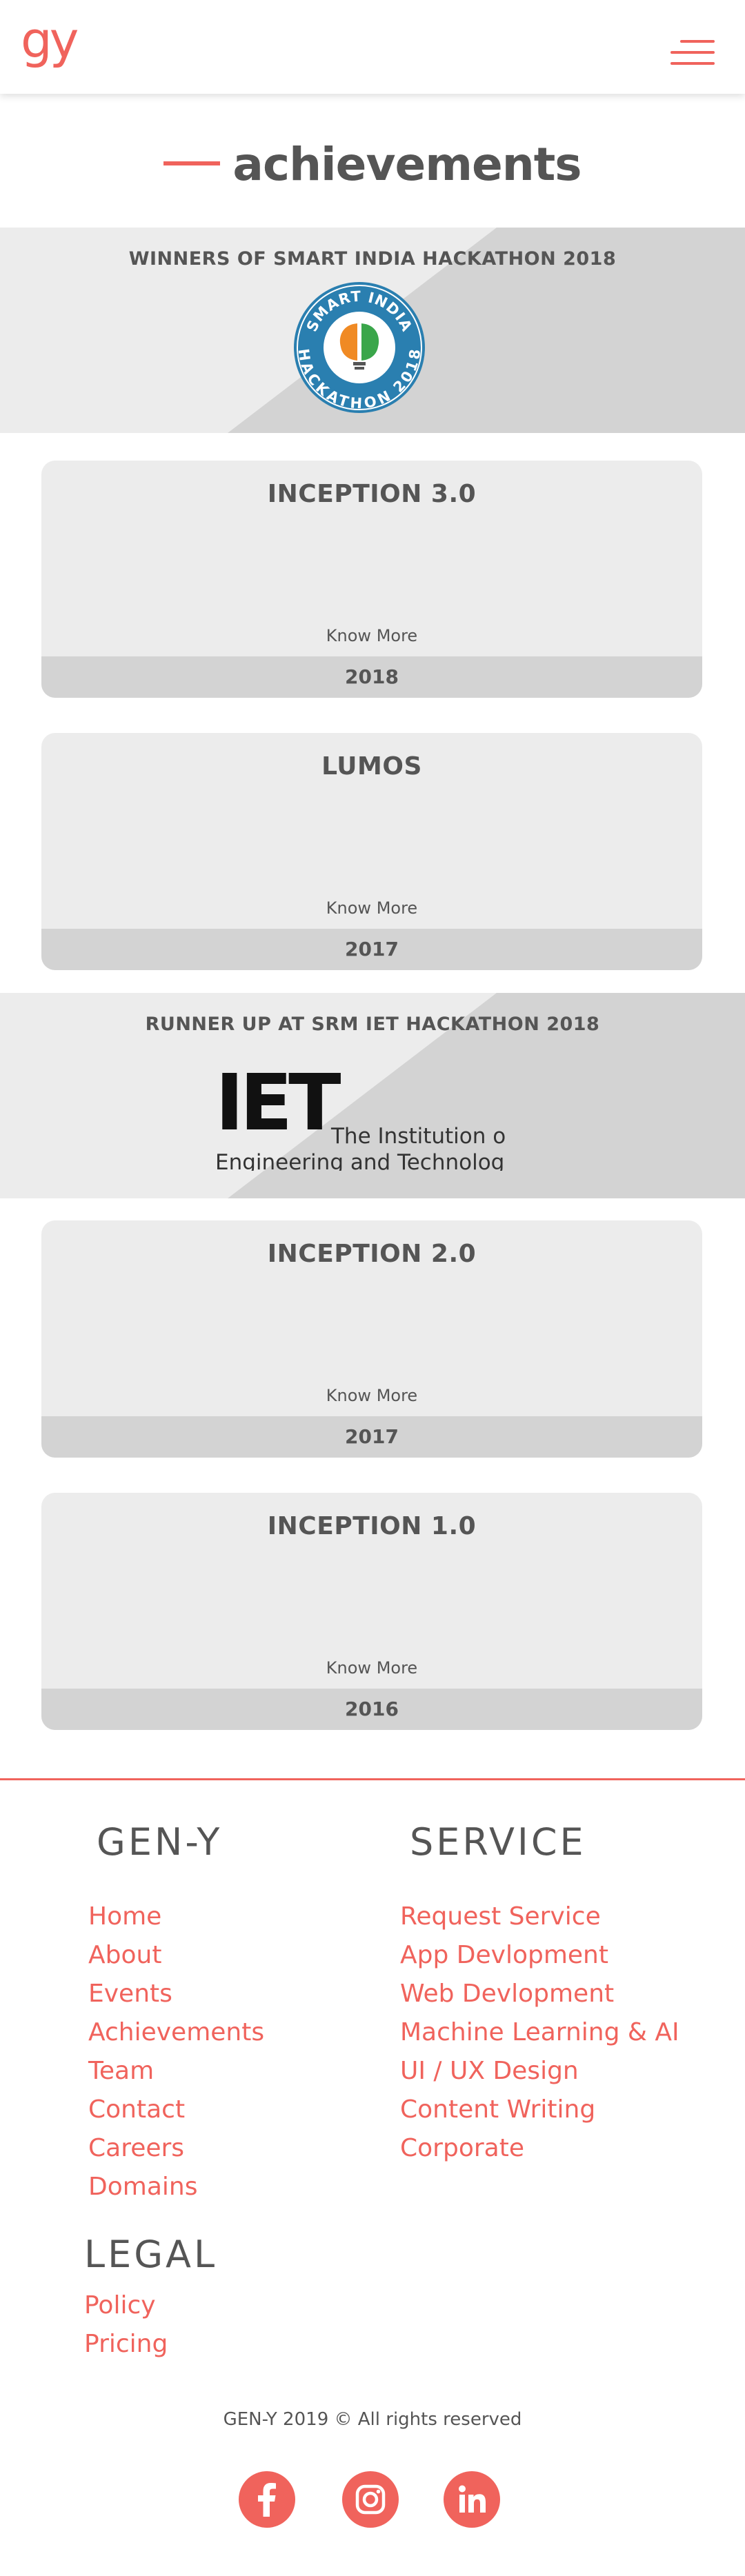 This screenshot has height=2576, width=745. I want to click on event-card: INCEPTION 1.0 Know More 2016, so click(371, 1611).